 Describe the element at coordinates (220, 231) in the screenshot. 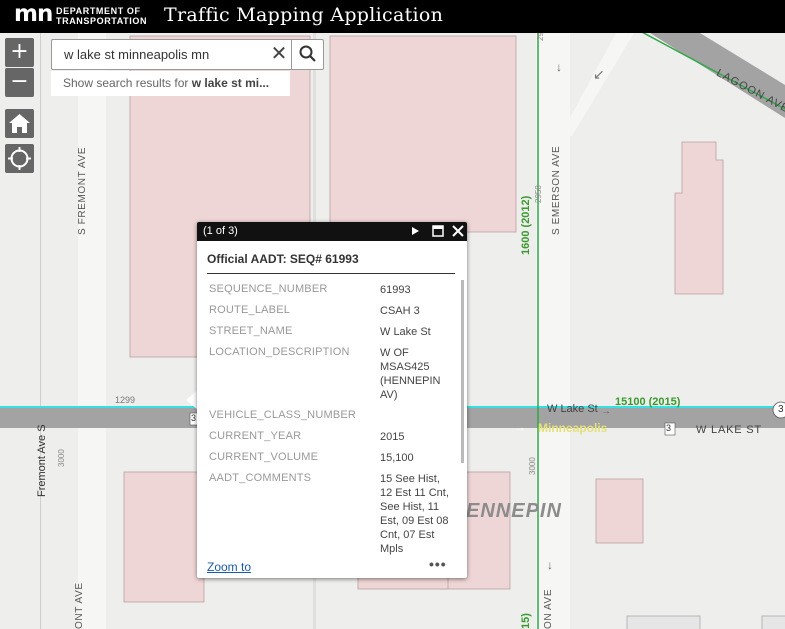

I see `popup-feature-count: (1 of 3)` at that location.